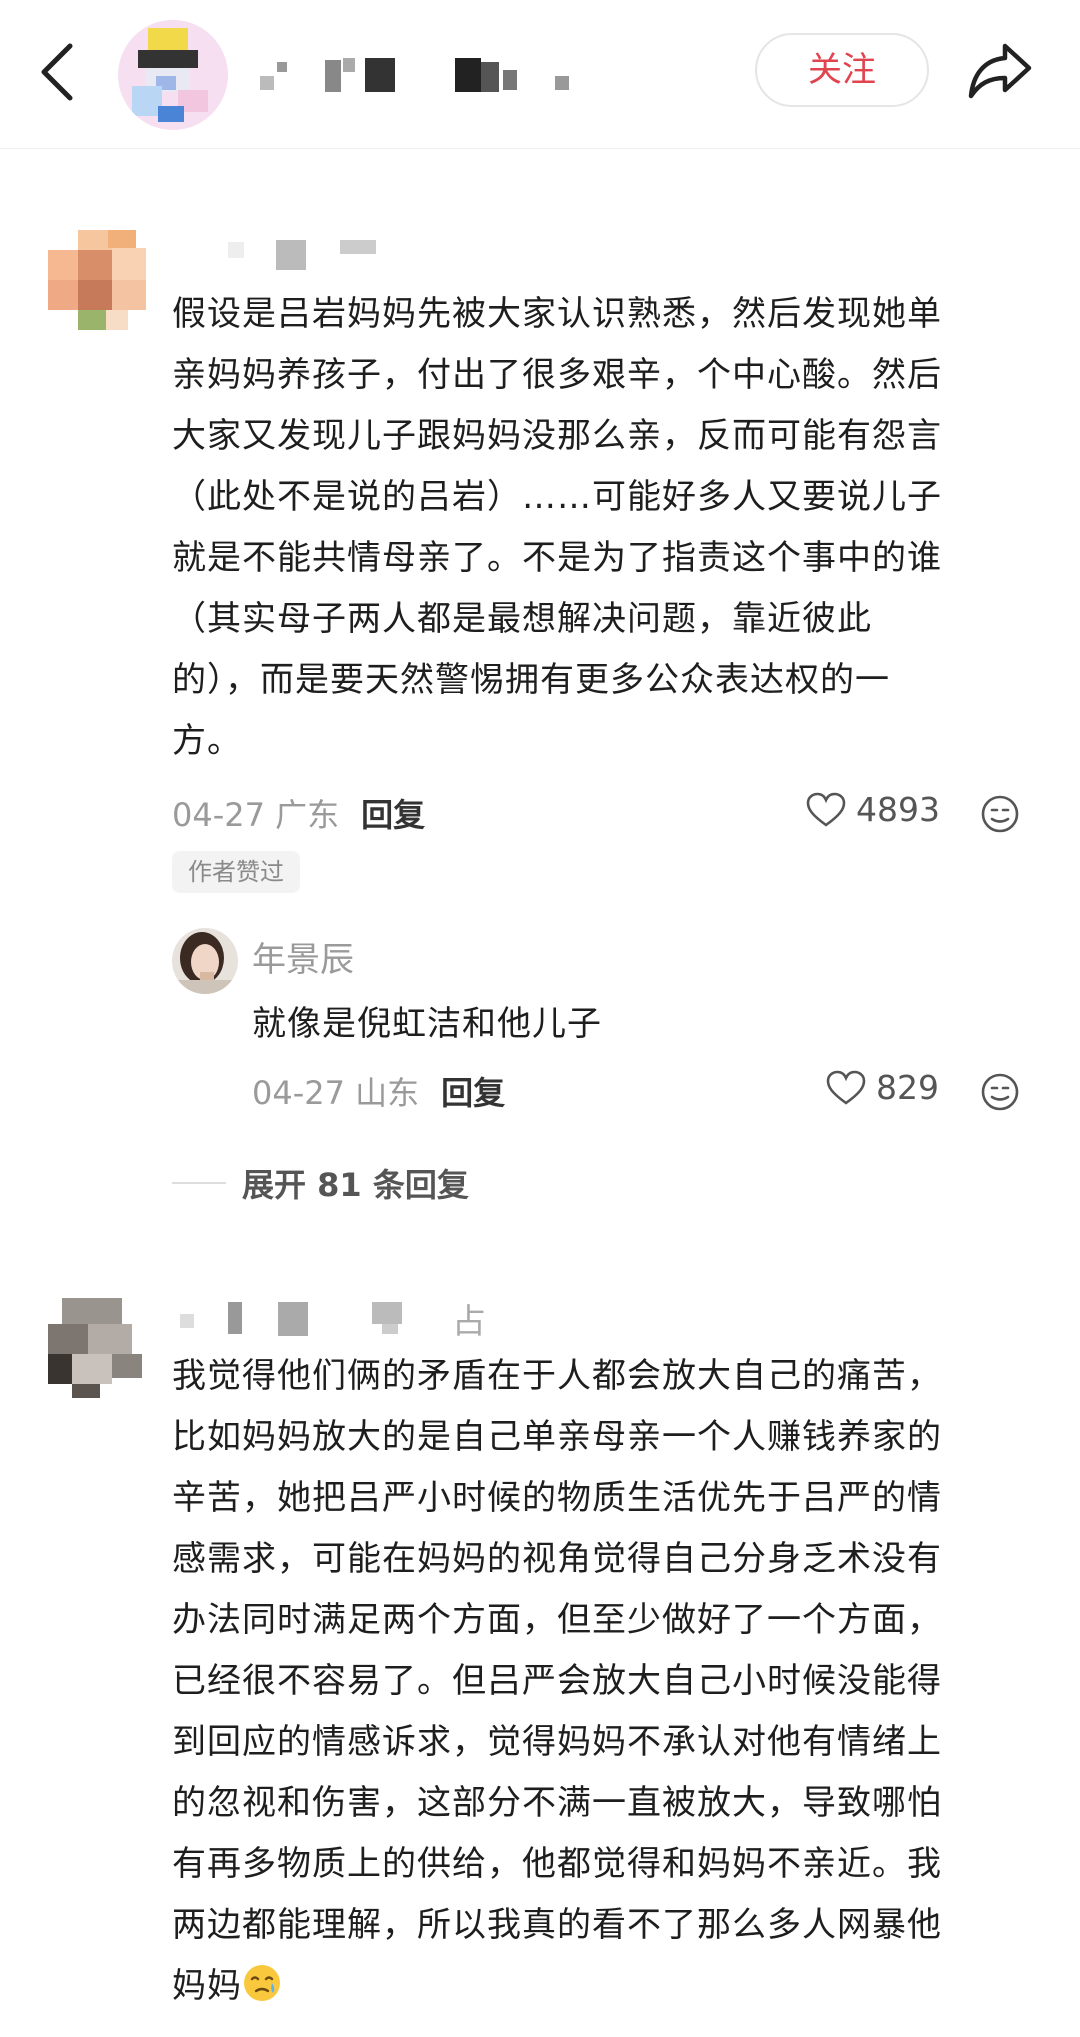  Describe the element at coordinates (907, 1087) in the screenshot. I see `like-count: 829` at that location.